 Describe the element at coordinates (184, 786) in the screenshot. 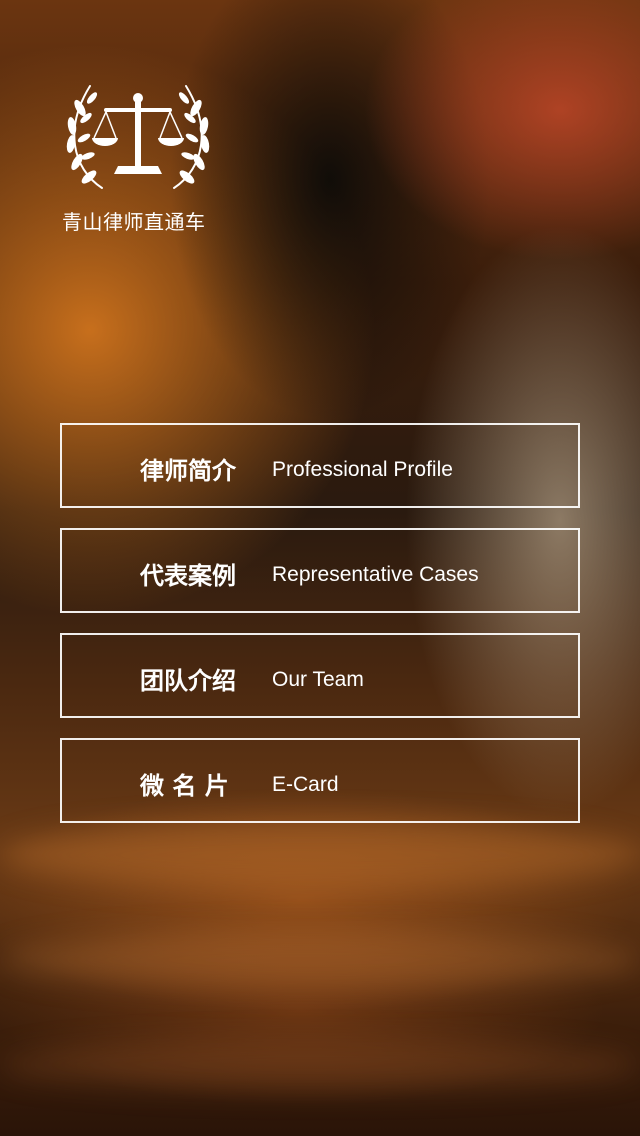

I see `menu-item-title-cn: 微 名 片` at that location.